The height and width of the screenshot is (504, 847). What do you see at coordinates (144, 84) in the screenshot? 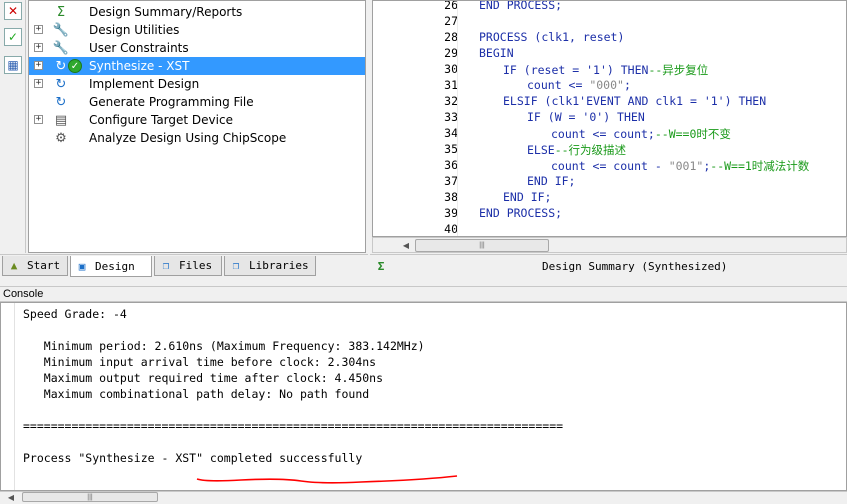
I see `process-item-label: Implement Design` at bounding box center [144, 84].